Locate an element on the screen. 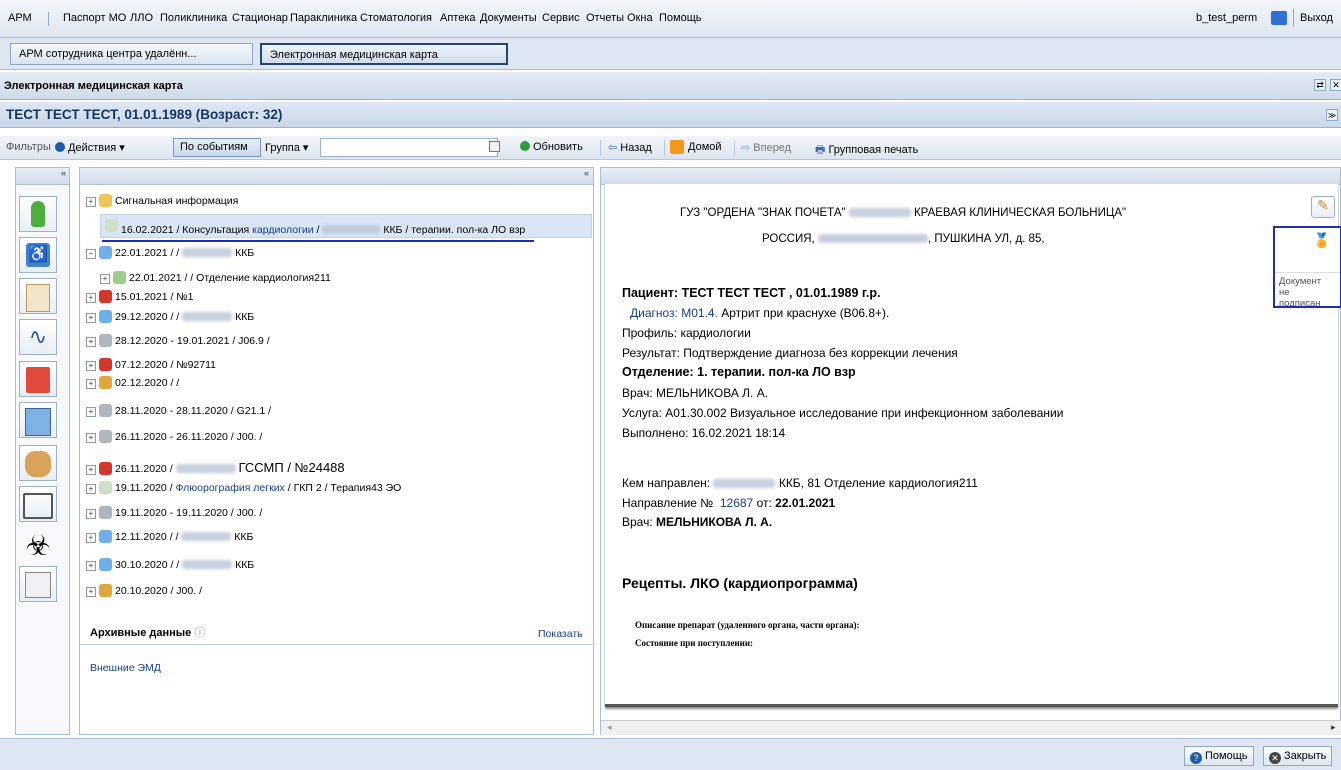  org-address-b: , ПУШКИНА УЛ, д. 85, is located at coordinates (986, 239).